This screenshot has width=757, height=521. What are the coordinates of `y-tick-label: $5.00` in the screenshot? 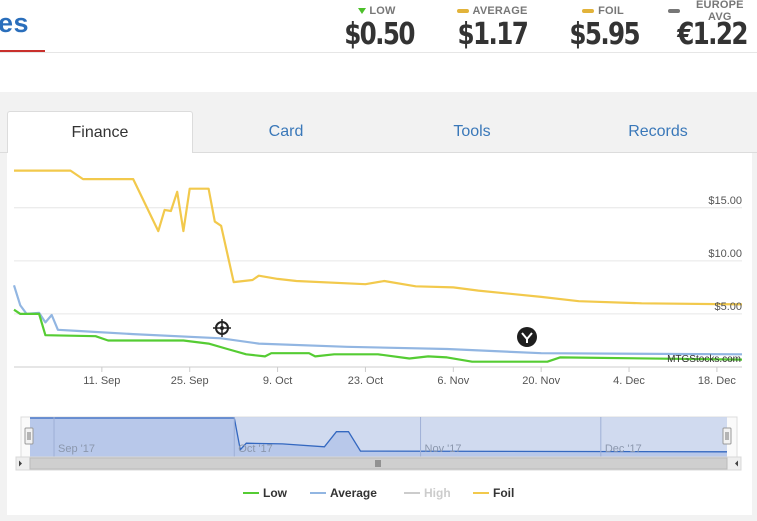 It's located at (728, 307).